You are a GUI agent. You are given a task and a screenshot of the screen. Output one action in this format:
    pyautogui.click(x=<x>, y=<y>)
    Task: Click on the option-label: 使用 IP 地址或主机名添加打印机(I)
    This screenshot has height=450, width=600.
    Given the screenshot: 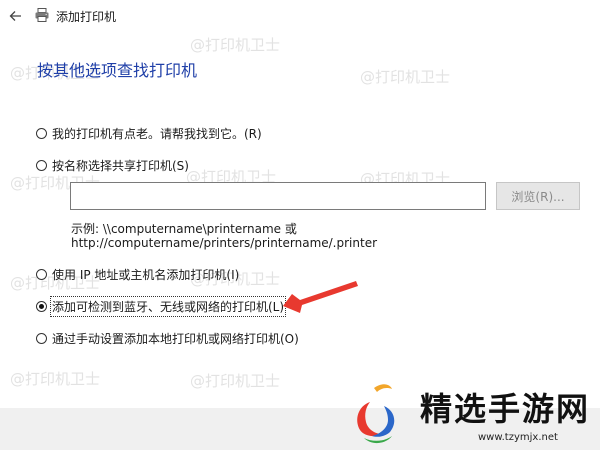 What is the action you would take?
    pyautogui.click(x=146, y=275)
    